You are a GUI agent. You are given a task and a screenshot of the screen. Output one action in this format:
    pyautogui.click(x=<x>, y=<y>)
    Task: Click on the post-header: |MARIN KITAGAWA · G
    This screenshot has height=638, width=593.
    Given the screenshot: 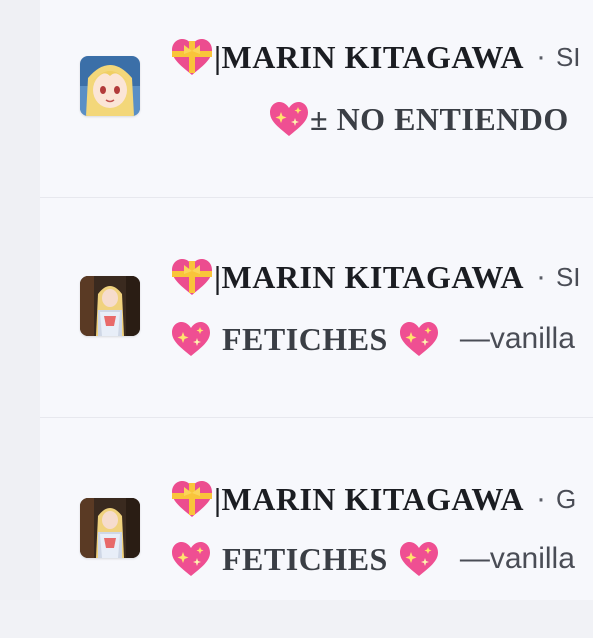 What is the action you would take?
    pyautogui.click(x=373, y=499)
    